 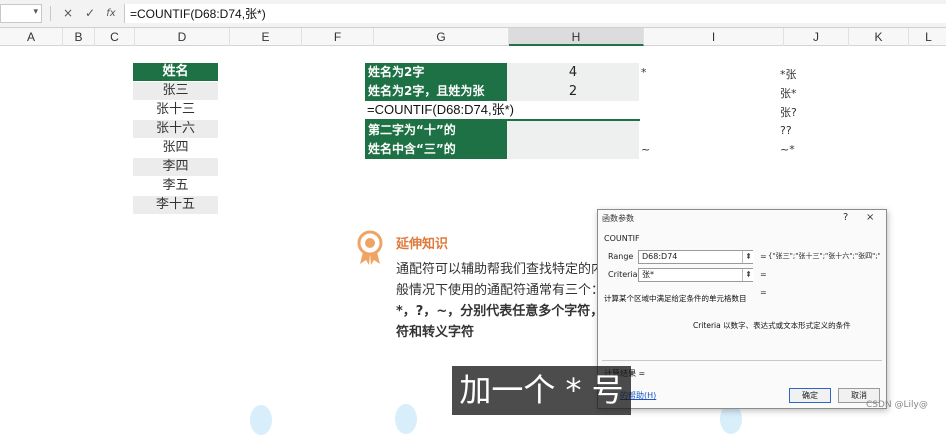 What do you see at coordinates (788, 93) in the screenshot?
I see `pattern-cell-2: 张*` at bounding box center [788, 93].